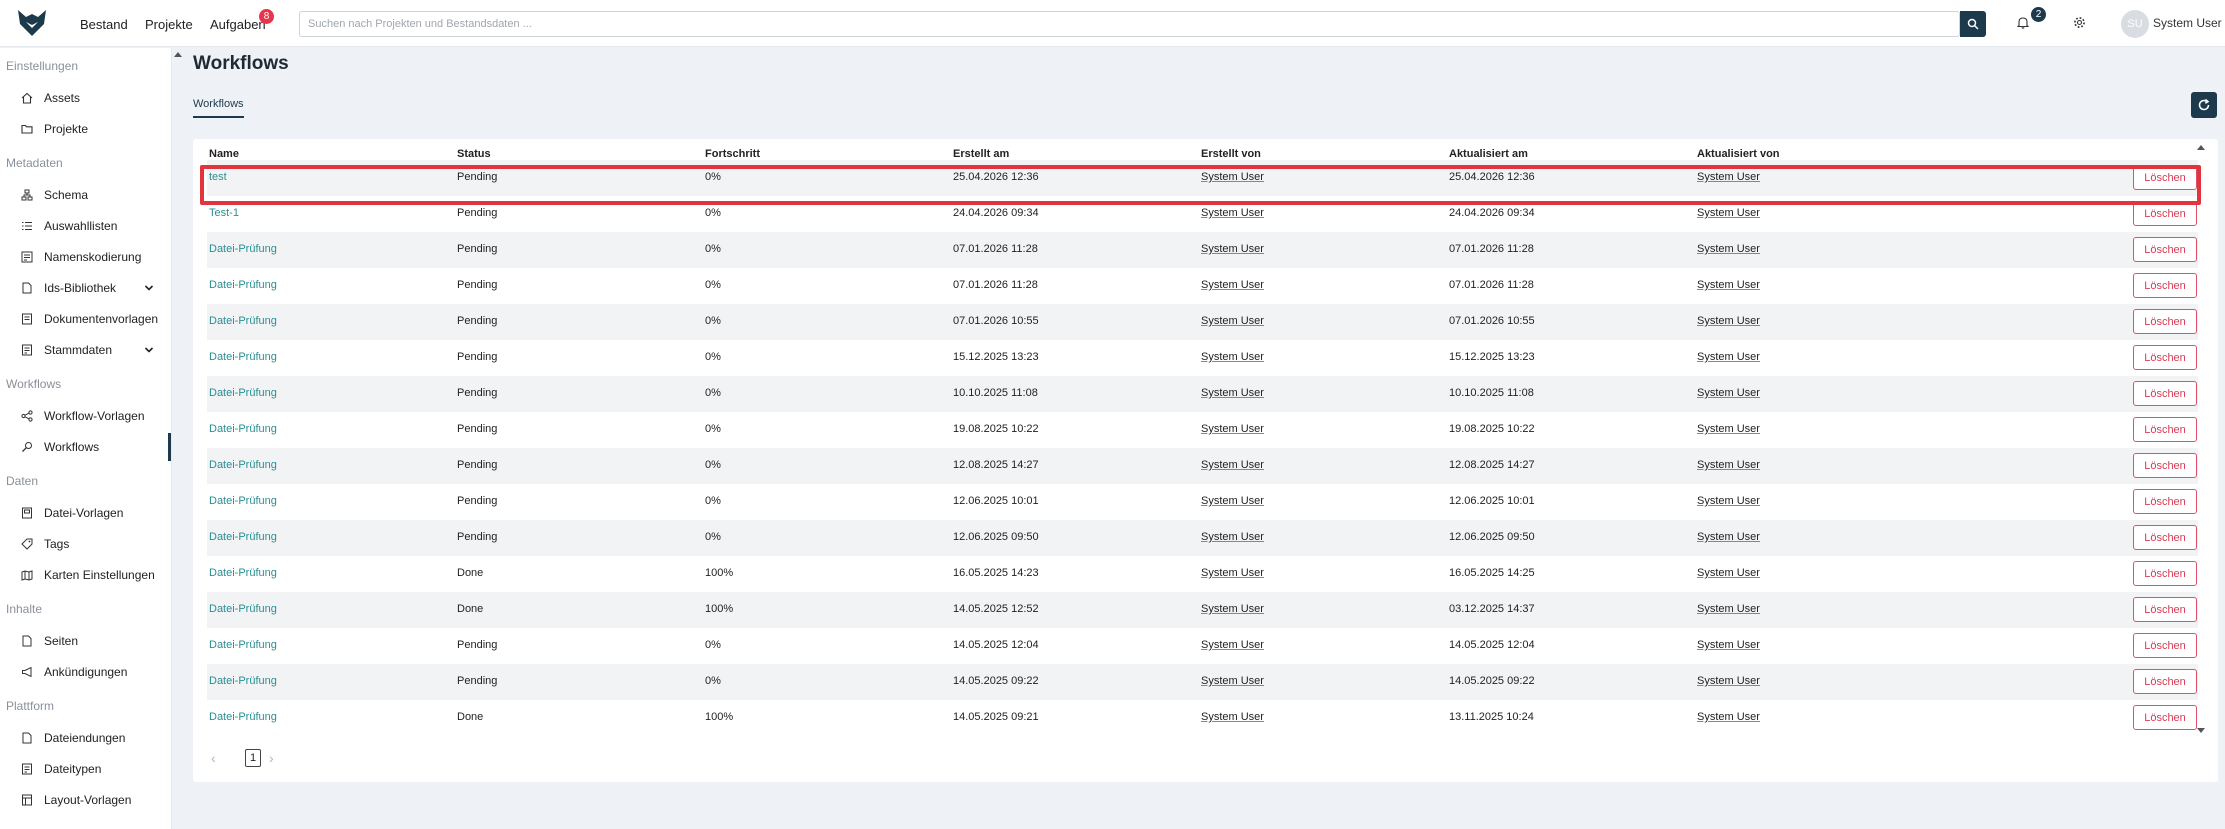  What do you see at coordinates (238, 24) in the screenshot?
I see `nav-aufgaben: Aufgaben` at bounding box center [238, 24].